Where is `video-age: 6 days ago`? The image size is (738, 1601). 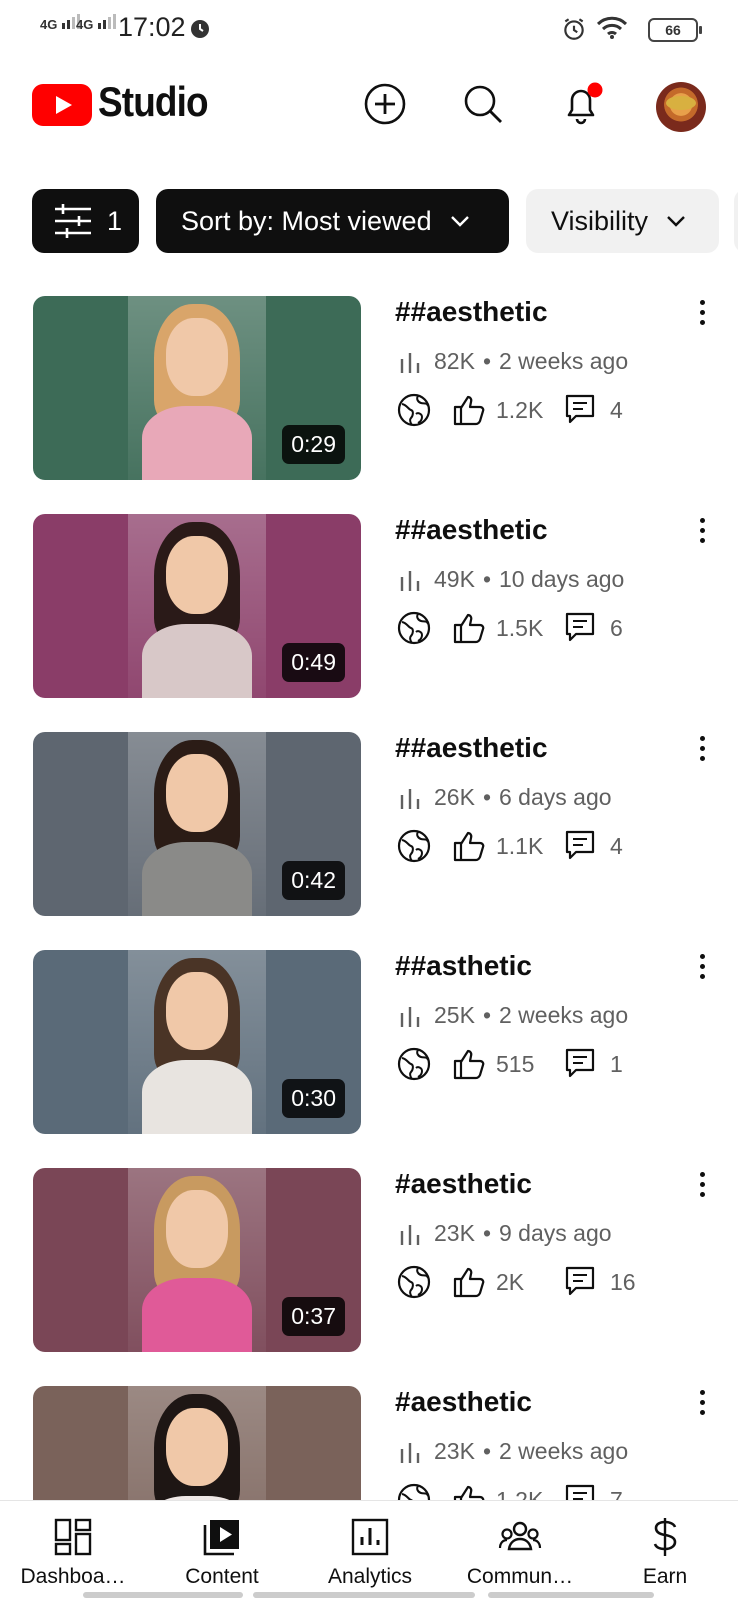 video-age: 6 days ago is located at coordinates (555, 797).